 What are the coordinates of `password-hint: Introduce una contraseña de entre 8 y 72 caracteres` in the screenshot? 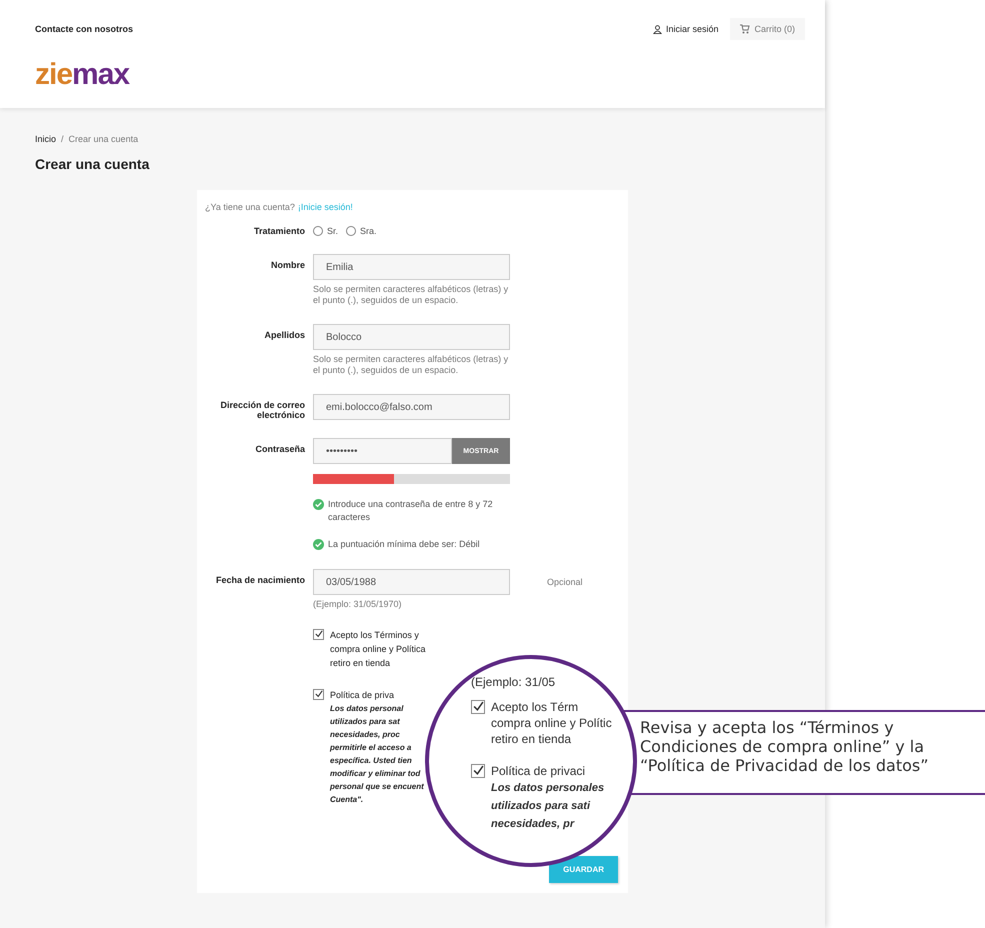 It's located at (411, 511).